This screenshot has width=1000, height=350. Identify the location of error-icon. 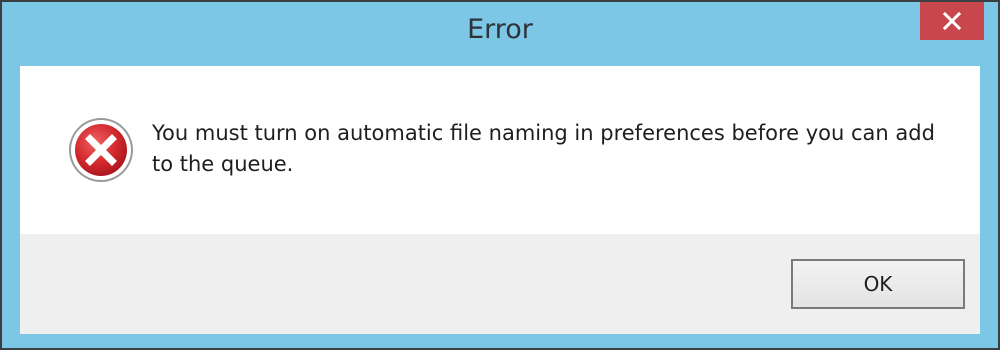
(101, 150).